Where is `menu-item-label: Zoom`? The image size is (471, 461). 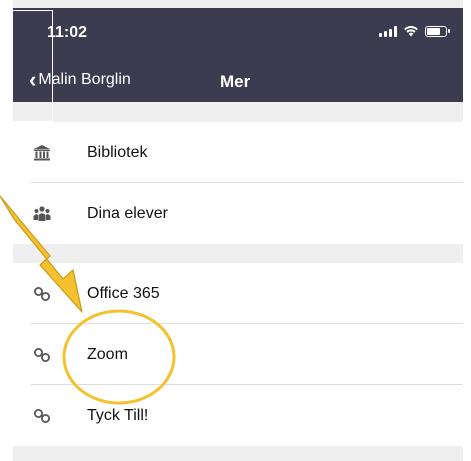
menu-item-label: Zoom is located at coordinates (107, 354).